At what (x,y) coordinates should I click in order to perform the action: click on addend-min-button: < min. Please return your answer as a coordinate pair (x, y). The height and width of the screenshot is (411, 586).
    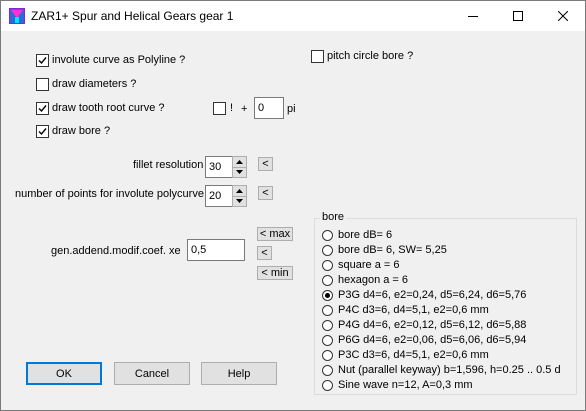
    Looking at the image, I should click on (275, 273).